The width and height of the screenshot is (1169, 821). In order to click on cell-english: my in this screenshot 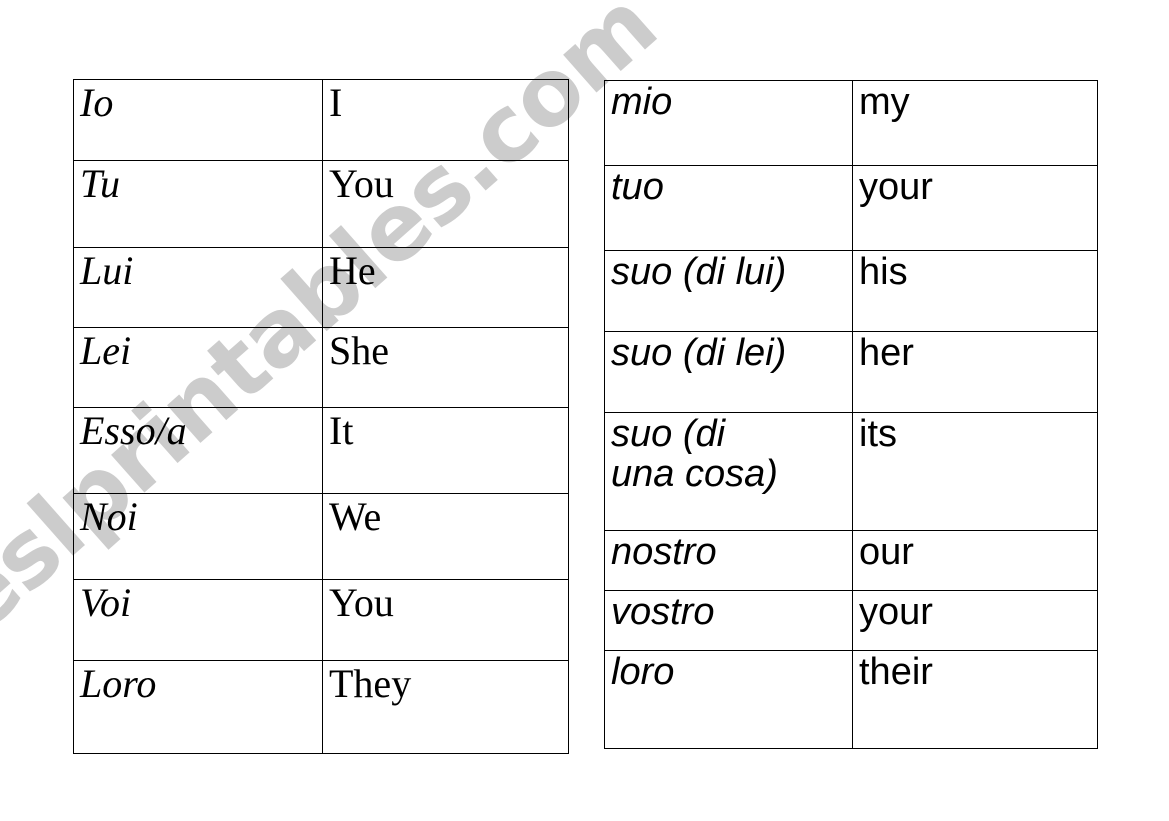, I will do `click(975, 123)`.